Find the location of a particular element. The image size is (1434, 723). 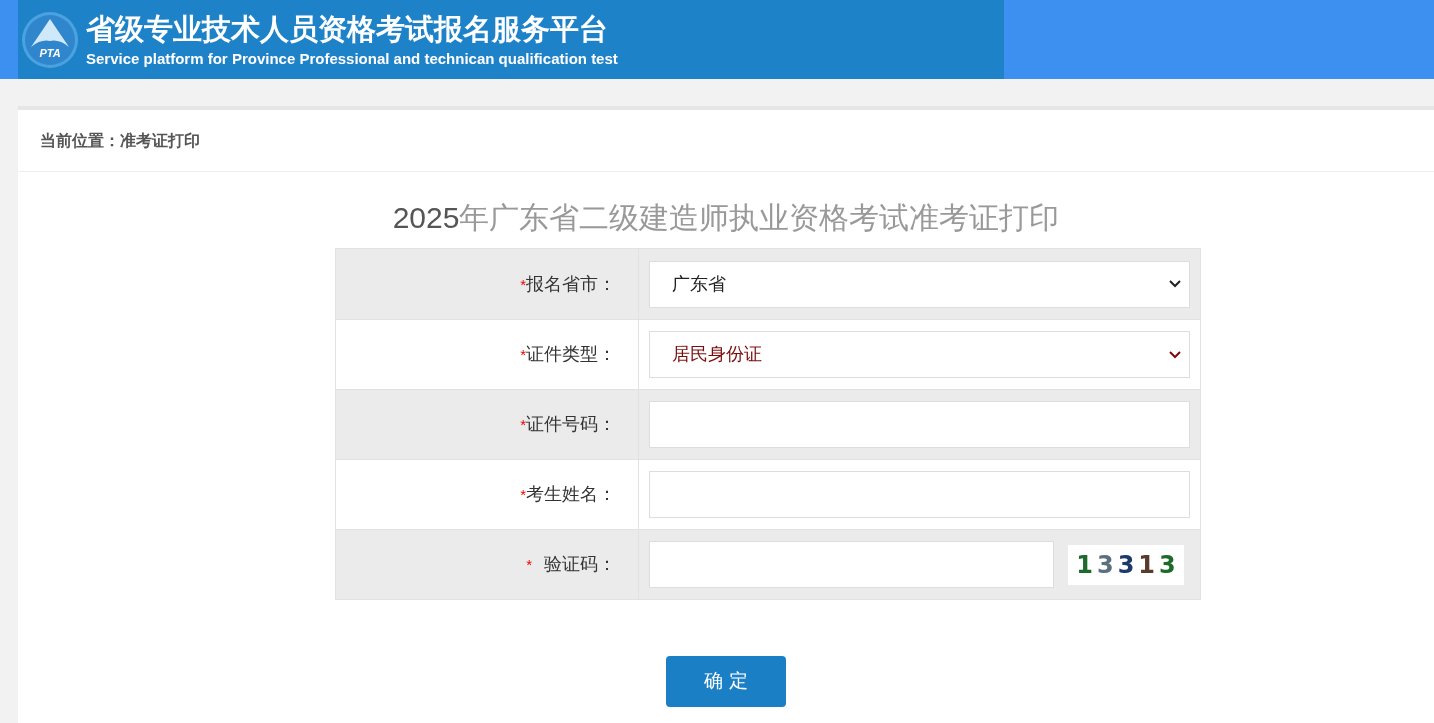

dropdown: 广东省 is located at coordinates (919, 284).